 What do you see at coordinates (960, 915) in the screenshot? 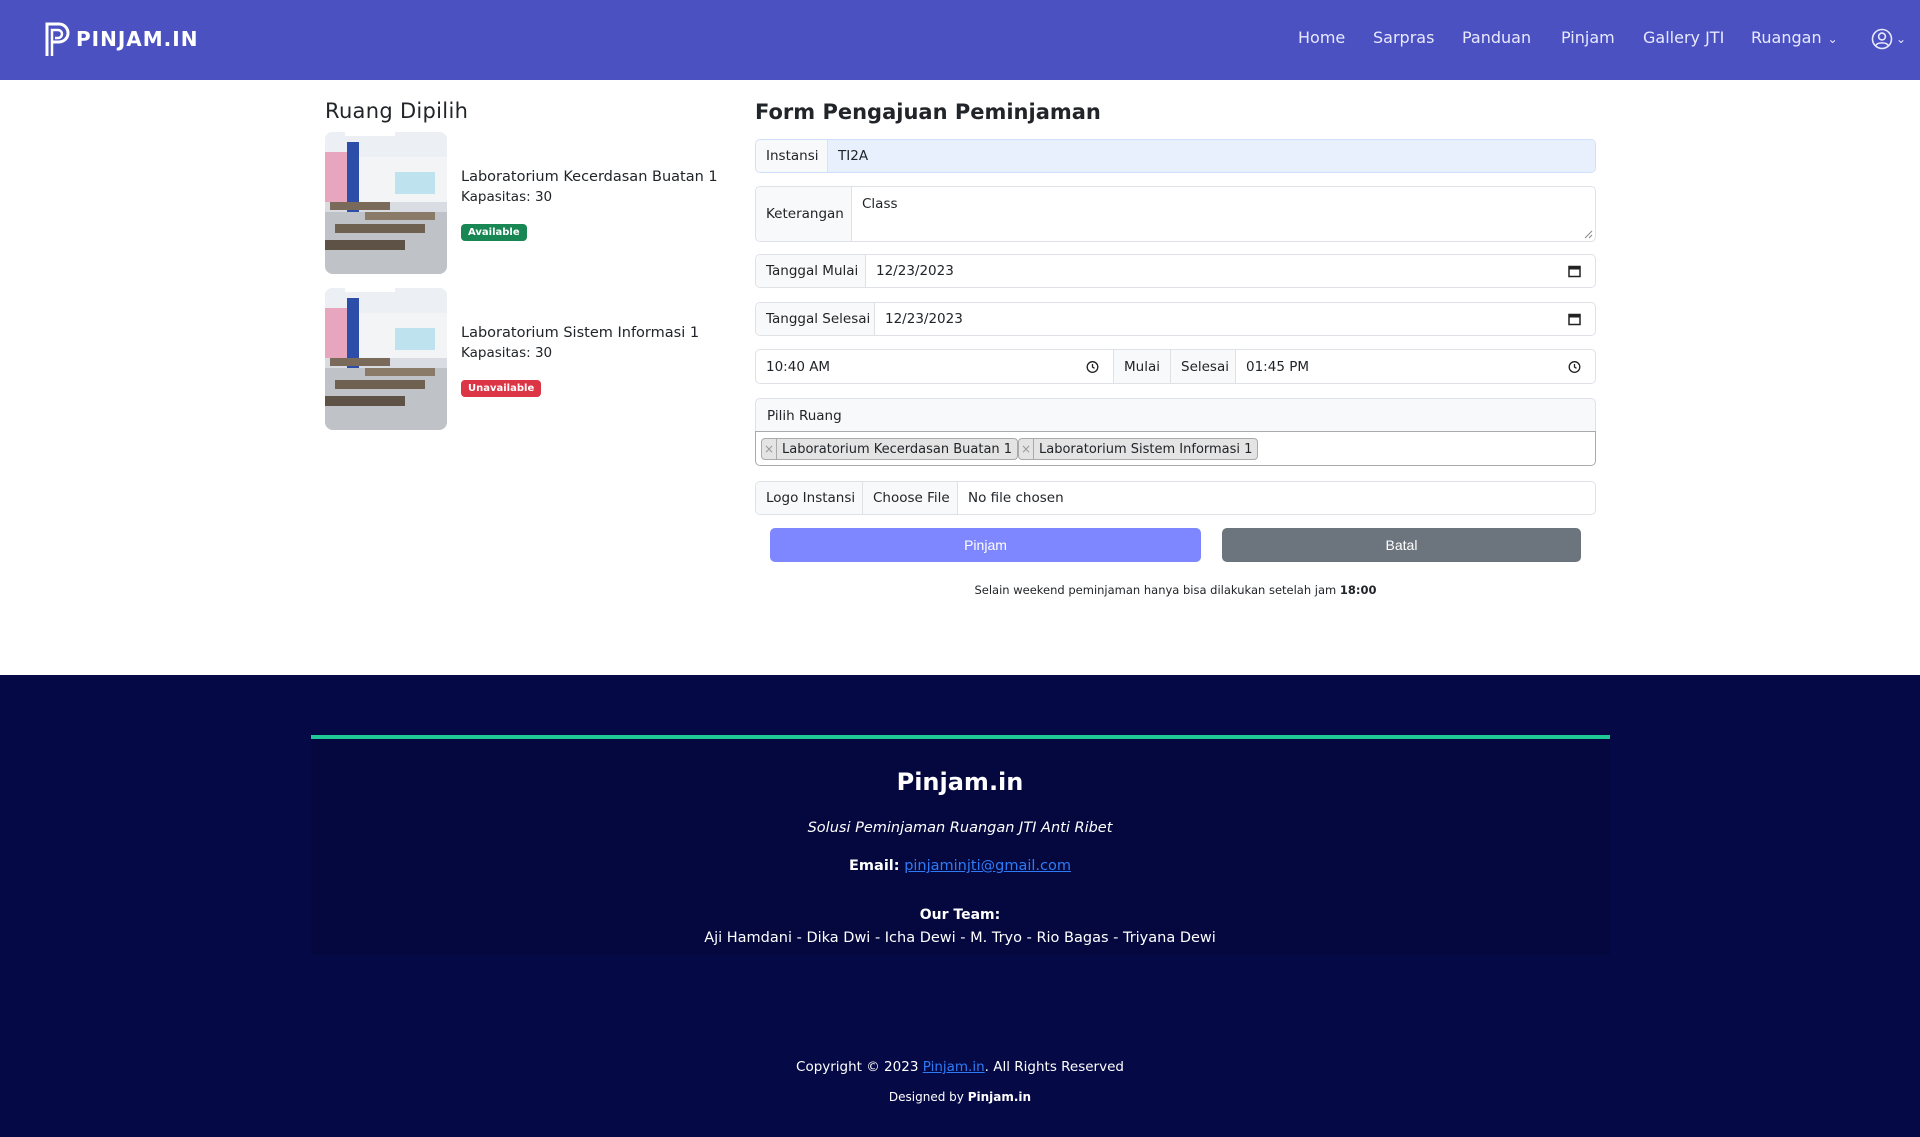
I see `team-label: Our Team:` at bounding box center [960, 915].